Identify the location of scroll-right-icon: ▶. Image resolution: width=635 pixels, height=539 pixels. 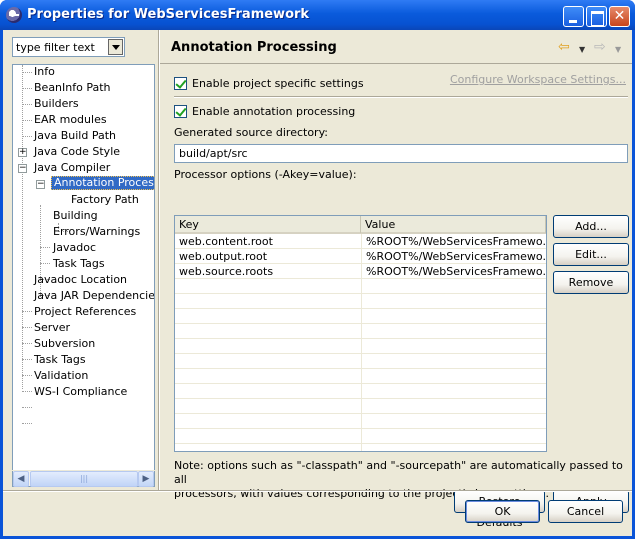
(146, 479).